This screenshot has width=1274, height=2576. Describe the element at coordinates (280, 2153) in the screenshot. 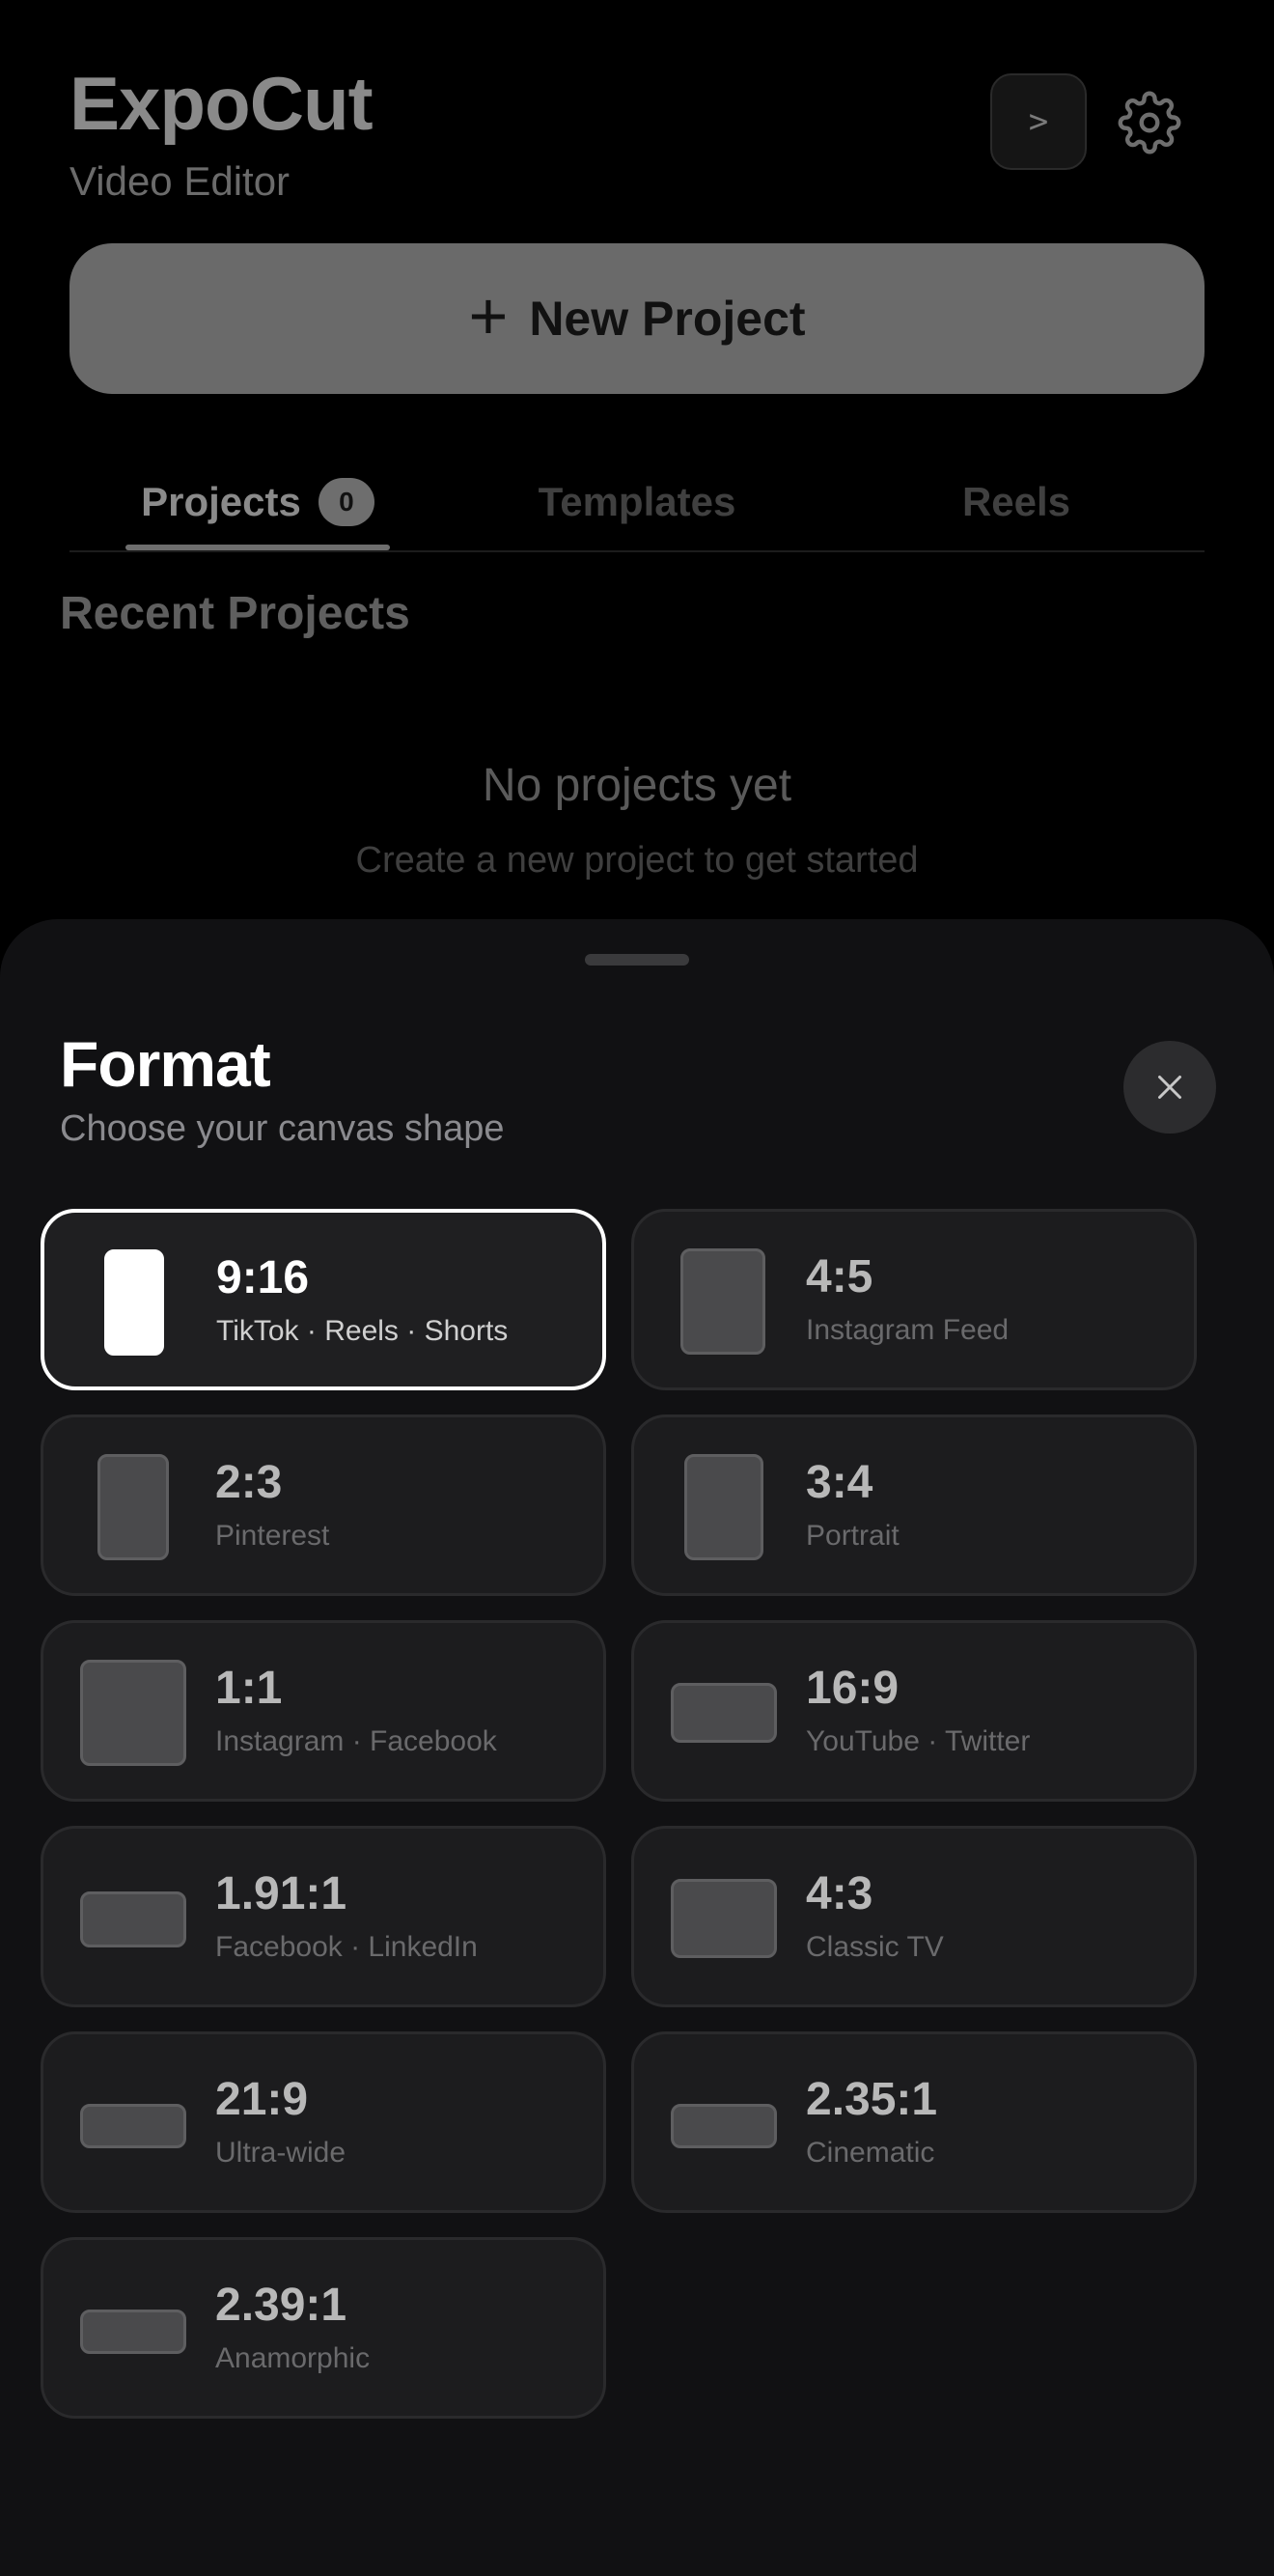

I see `format-desc: Ultra-wide` at that location.